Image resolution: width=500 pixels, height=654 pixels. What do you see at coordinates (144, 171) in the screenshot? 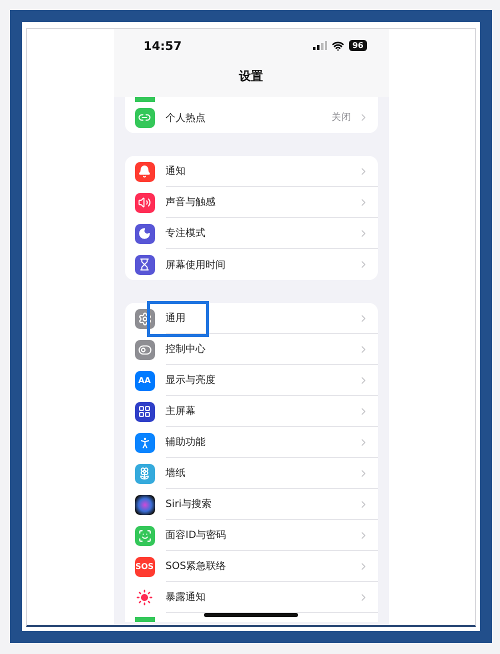
I see `bell-icon` at bounding box center [144, 171].